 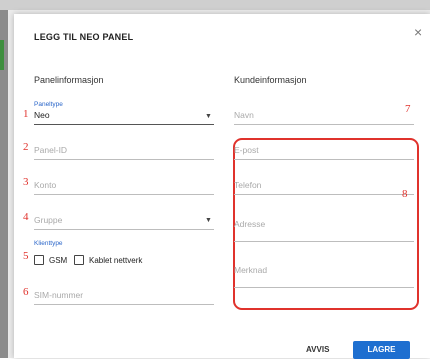 What do you see at coordinates (418, 32) in the screenshot?
I see `close-icon: ×` at bounding box center [418, 32].